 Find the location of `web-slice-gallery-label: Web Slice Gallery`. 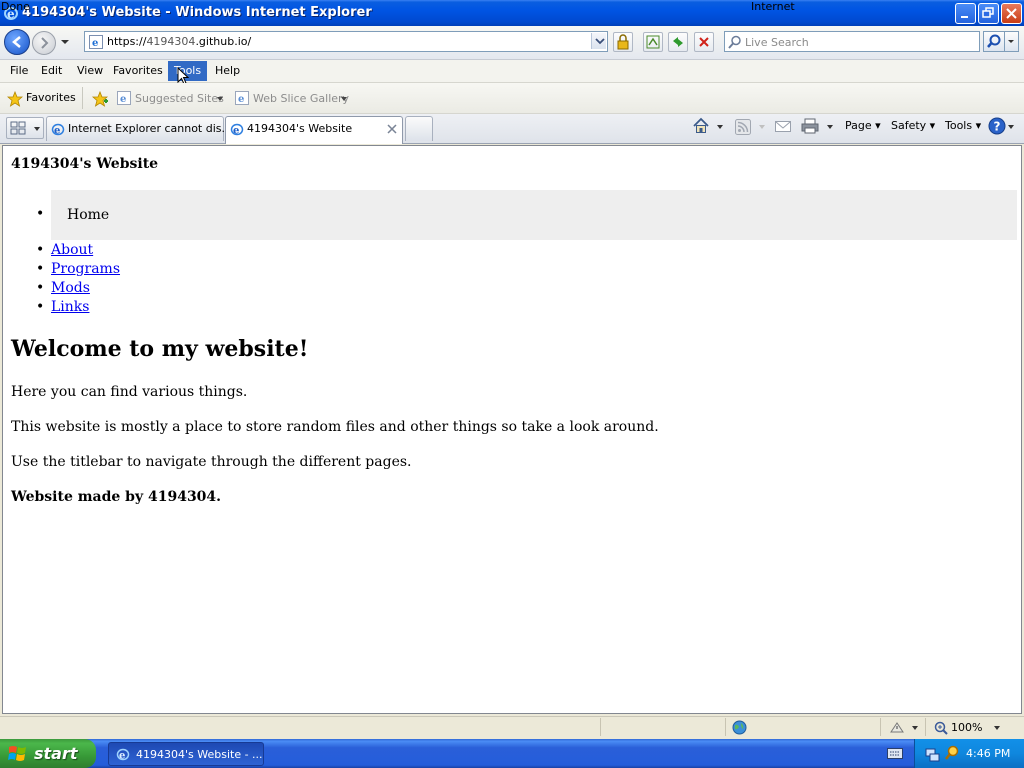

web-slice-gallery-label: Web Slice Gallery is located at coordinates (301, 98).